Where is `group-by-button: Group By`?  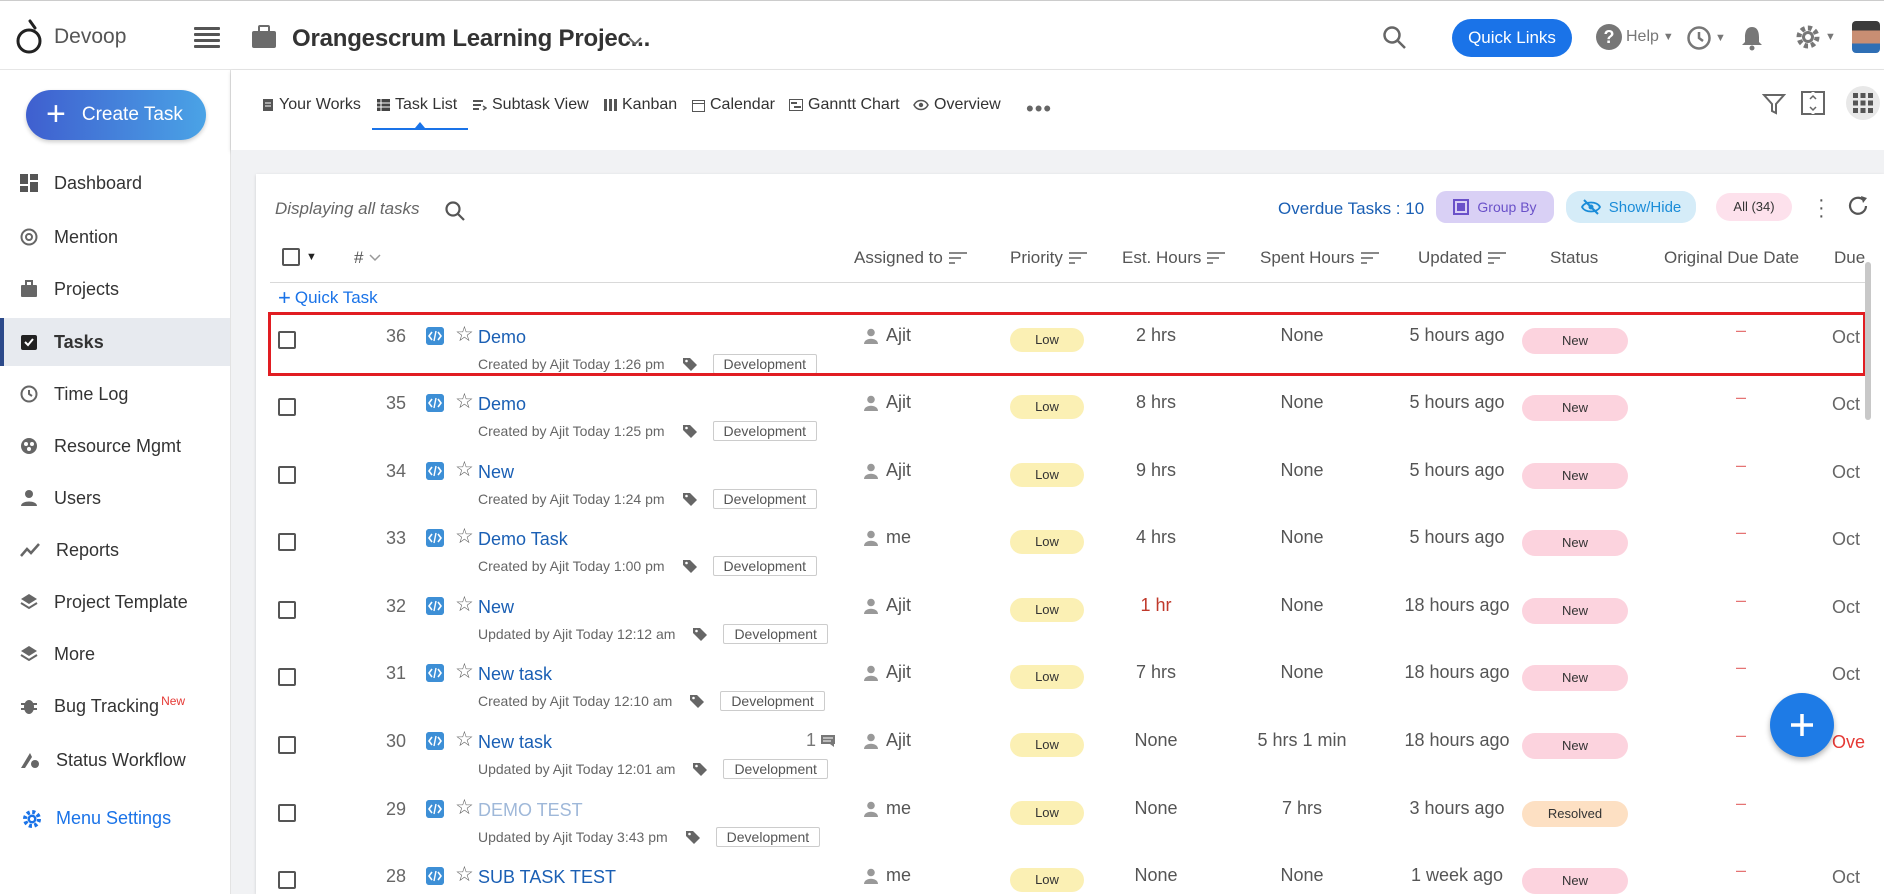 group-by-button: Group By is located at coordinates (1495, 207).